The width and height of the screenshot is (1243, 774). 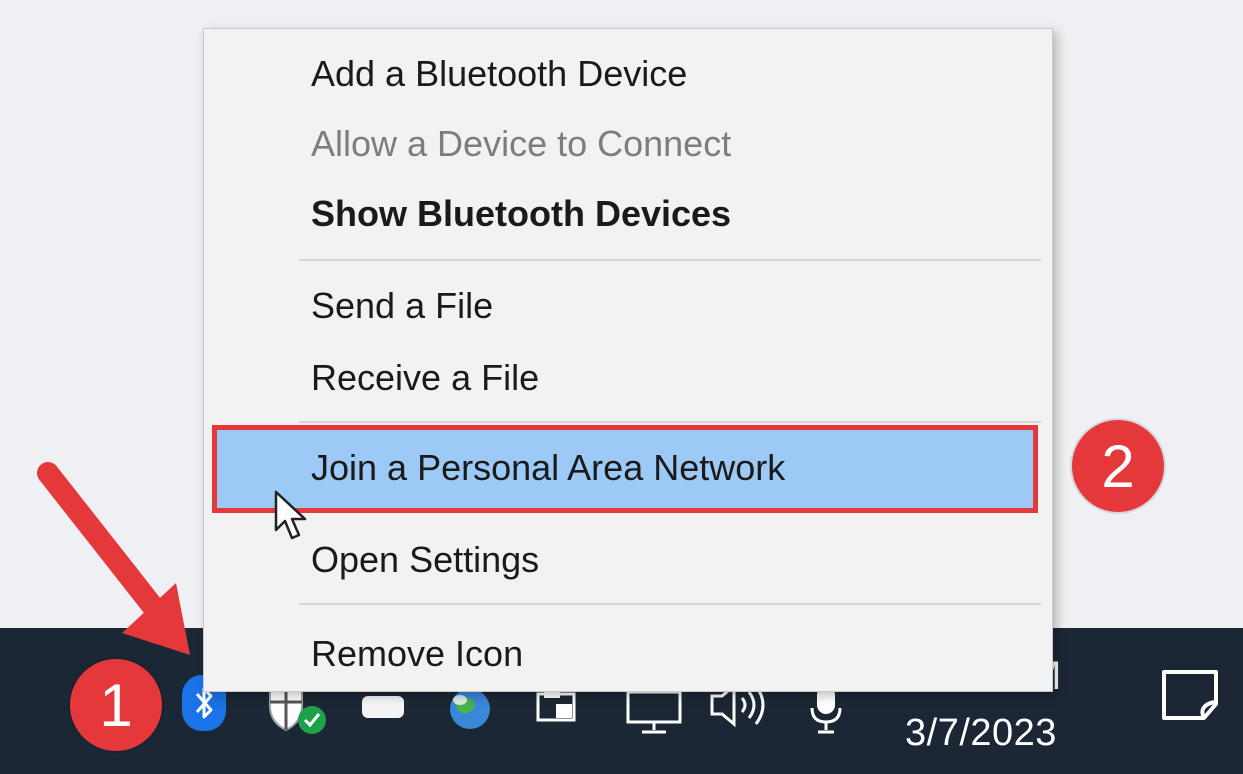 I want to click on onedrive-cloud-icon, so click(x=383, y=707).